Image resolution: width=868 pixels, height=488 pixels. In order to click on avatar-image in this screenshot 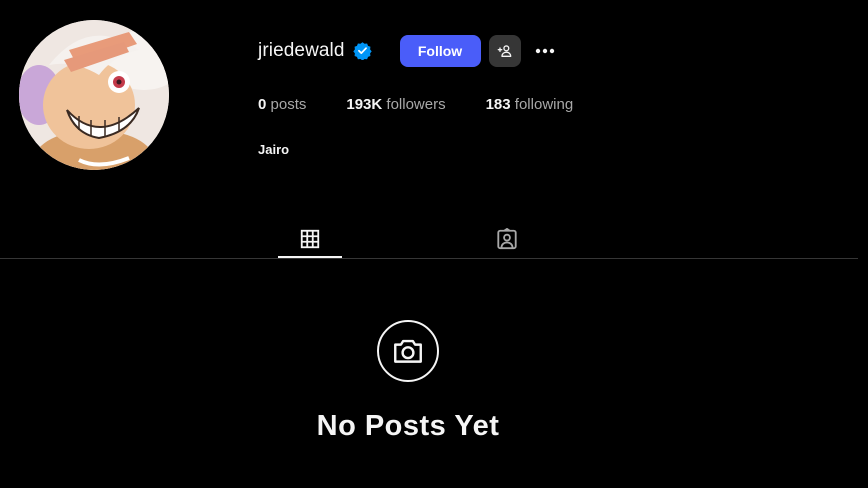, I will do `click(94, 95)`.